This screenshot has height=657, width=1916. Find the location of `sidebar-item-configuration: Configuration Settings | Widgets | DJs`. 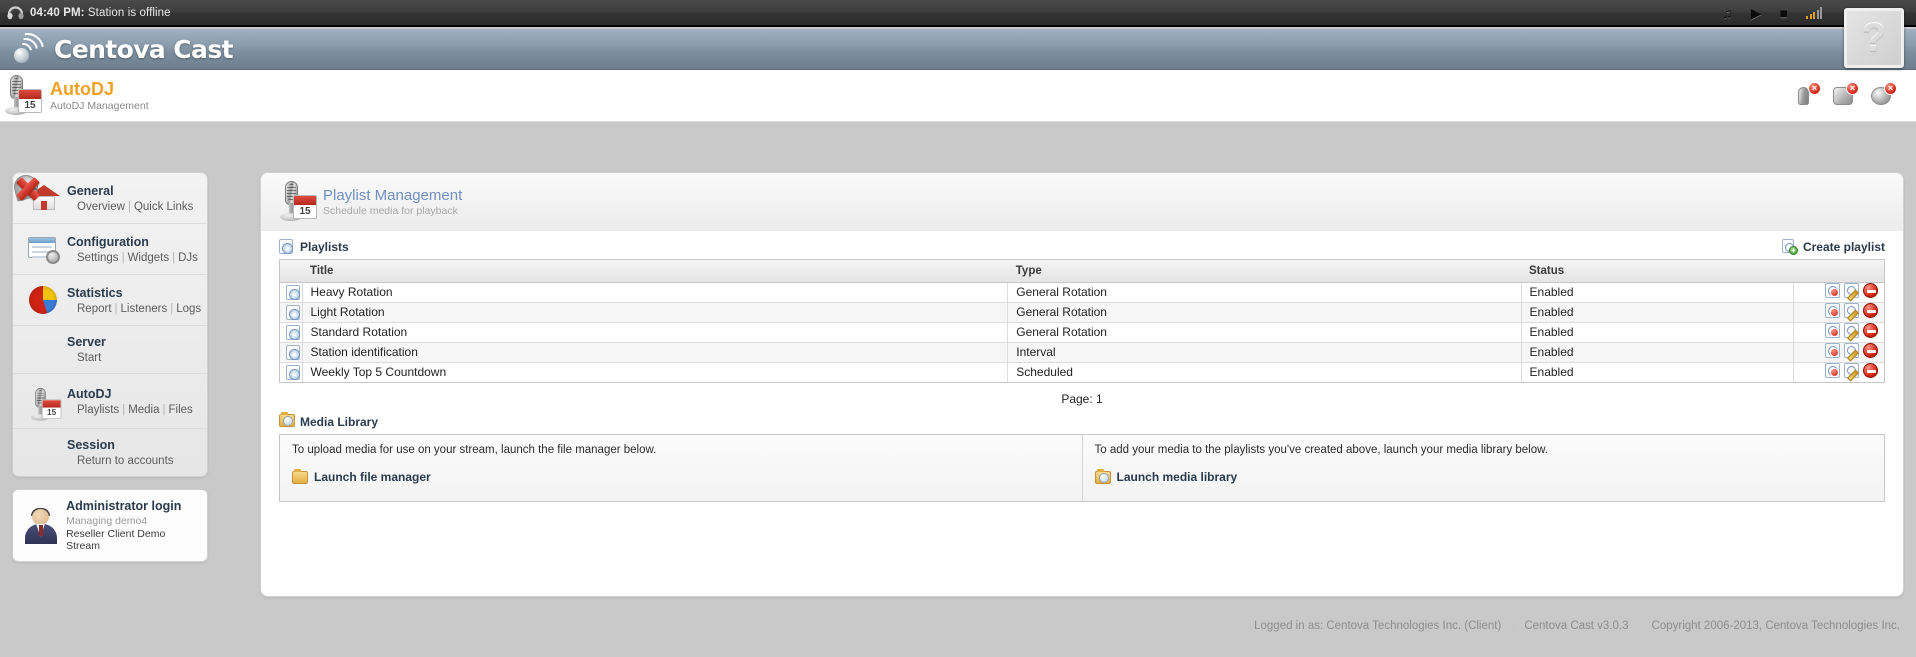

sidebar-item-configuration: Configuration Settings | Widgets | DJs is located at coordinates (110, 249).